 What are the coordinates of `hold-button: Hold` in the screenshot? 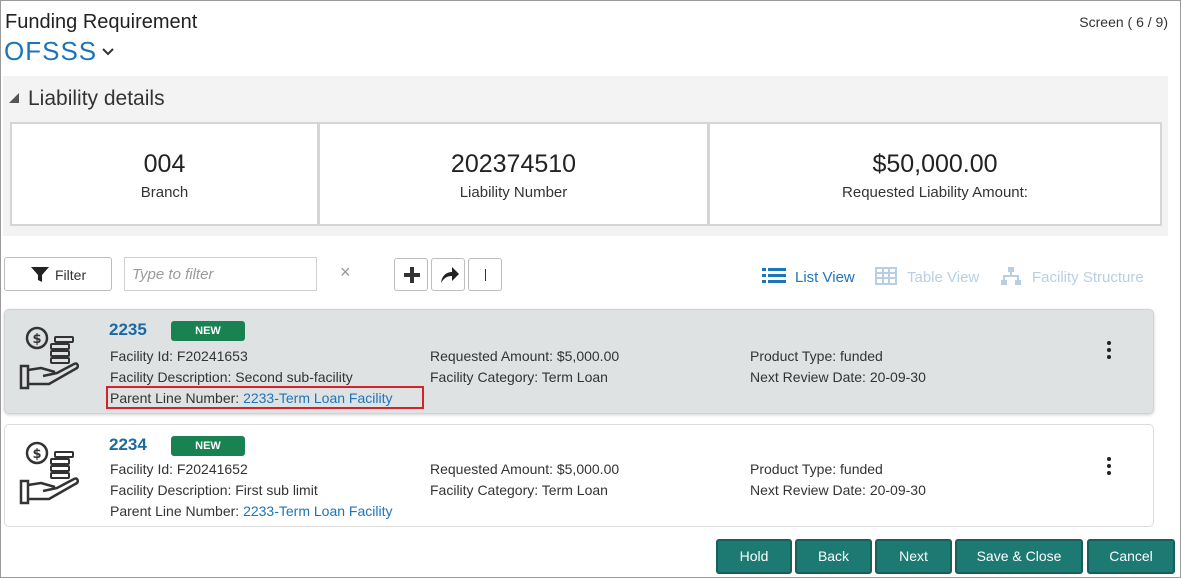 It's located at (754, 556).